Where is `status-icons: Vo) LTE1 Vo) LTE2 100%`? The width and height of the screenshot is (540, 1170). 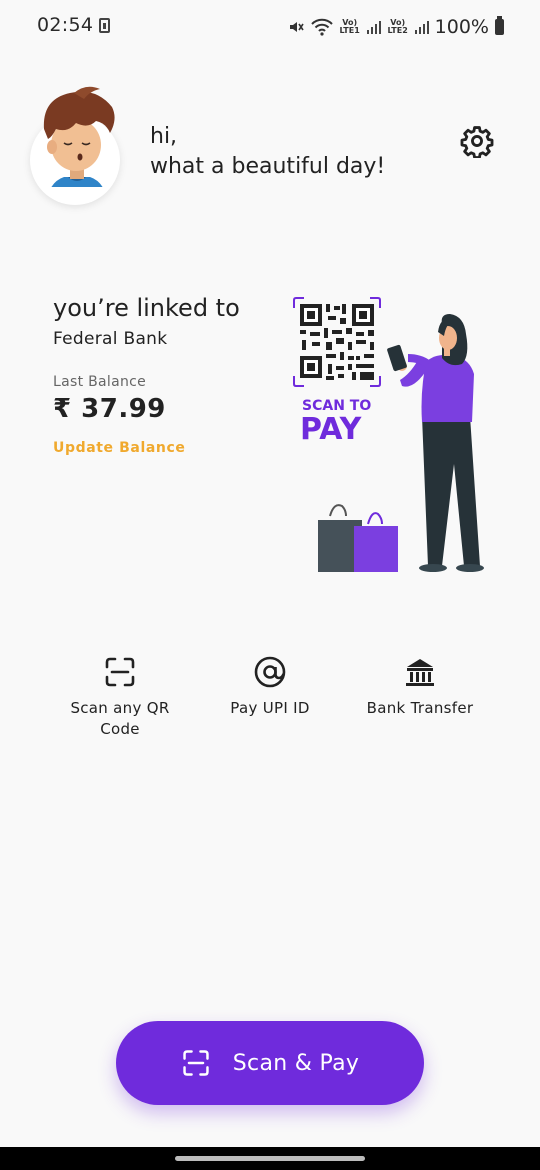
status-icons: Vo) LTE1 Vo) LTE2 100% is located at coordinates (395, 27).